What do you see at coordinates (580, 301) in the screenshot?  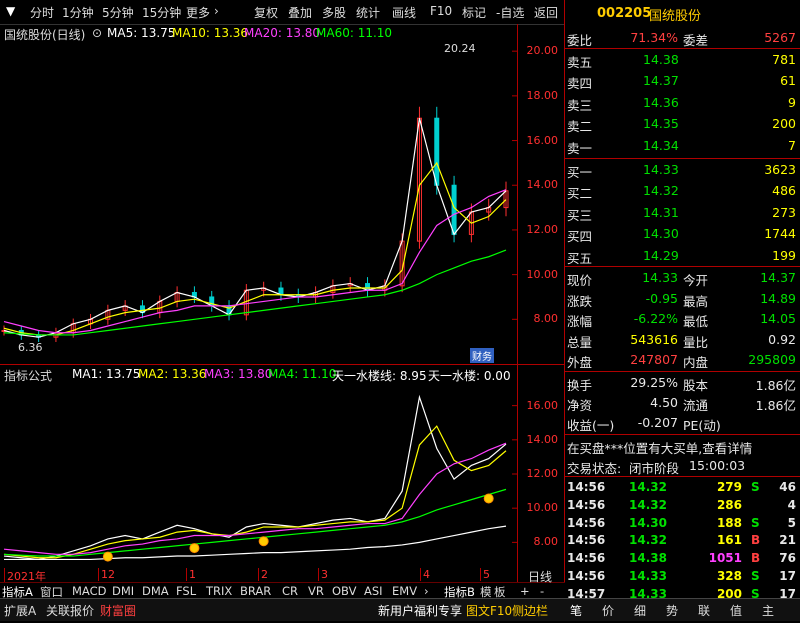 I see `stat-label: 涨跌` at bounding box center [580, 301].